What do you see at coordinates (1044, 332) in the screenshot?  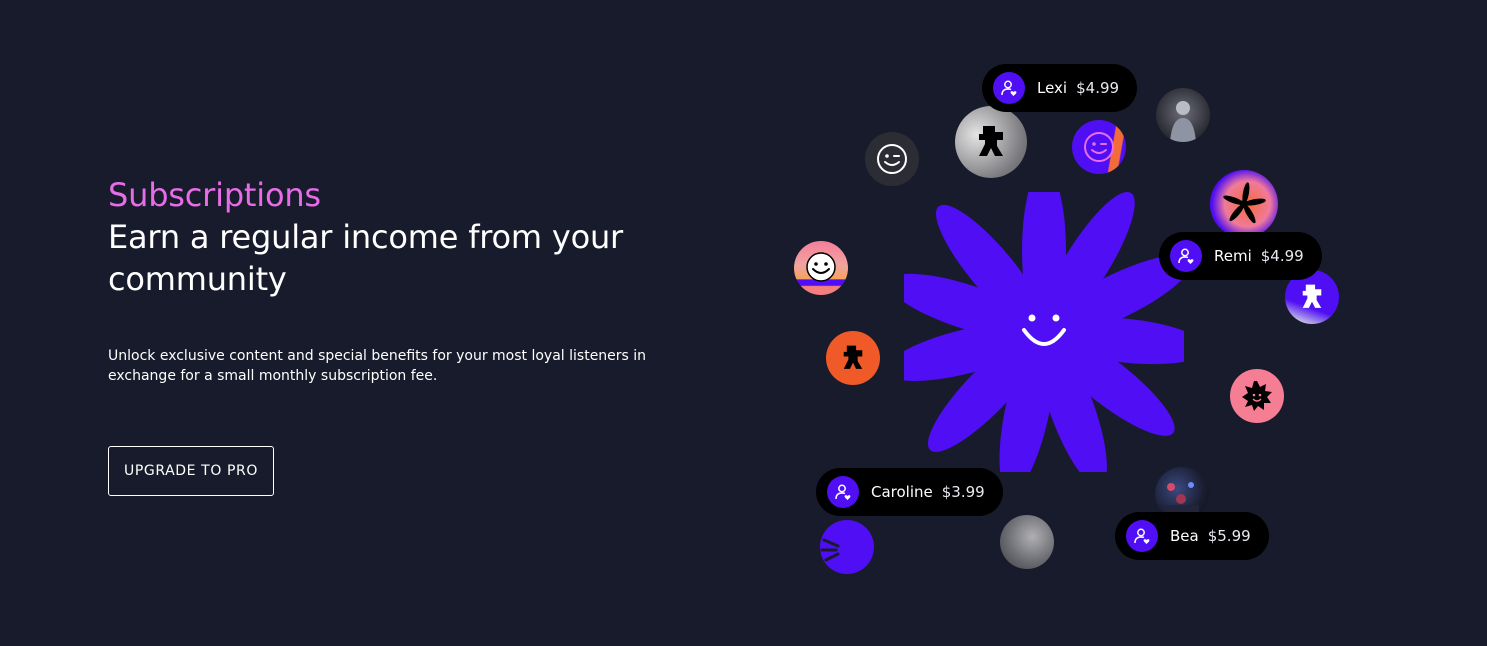 I see `smiling-flower-icon` at bounding box center [1044, 332].